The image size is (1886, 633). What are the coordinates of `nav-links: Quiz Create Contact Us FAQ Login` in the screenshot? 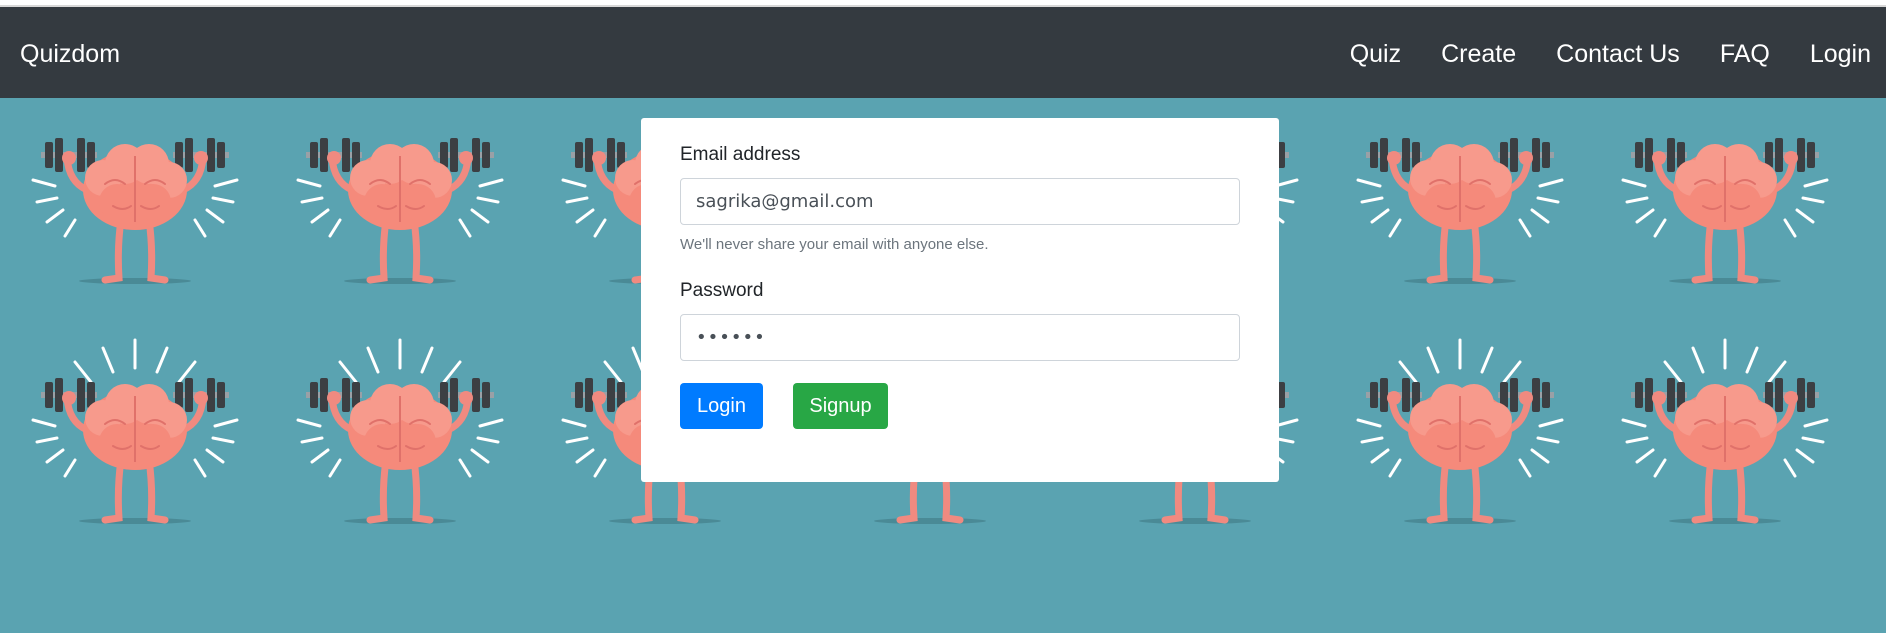 It's located at (1590, 54).